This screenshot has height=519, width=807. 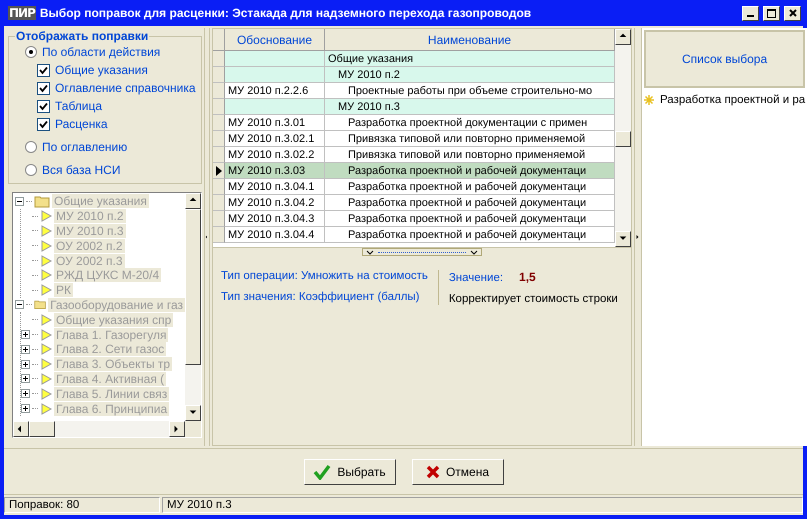 I want to click on checkbox-label: Расценка, so click(x=81, y=124).